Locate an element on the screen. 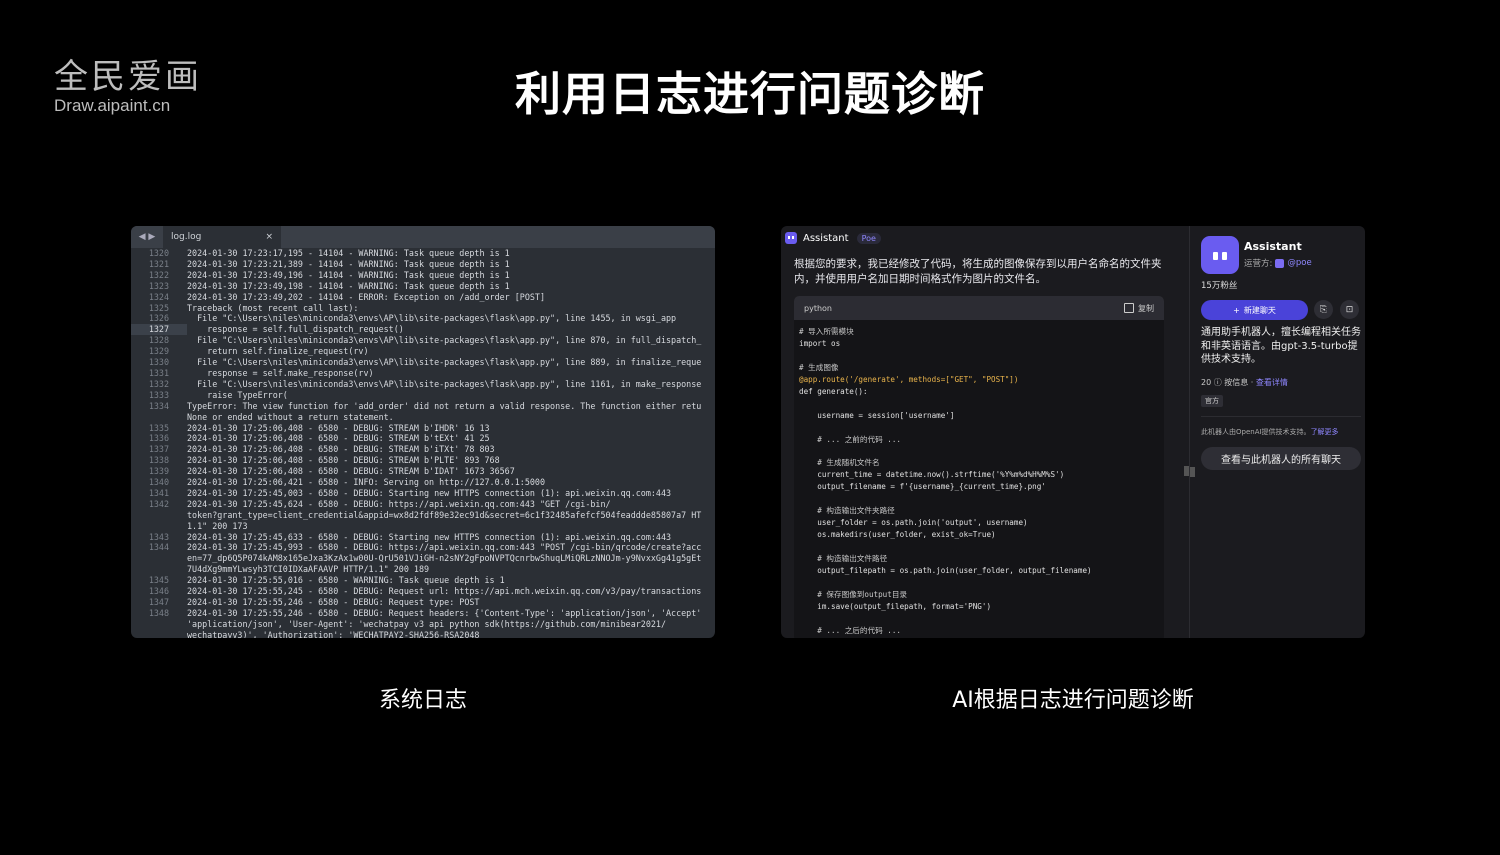 This screenshot has height=855, width=1500. code-line: # 生成随机文件名 is located at coordinates (839, 463).